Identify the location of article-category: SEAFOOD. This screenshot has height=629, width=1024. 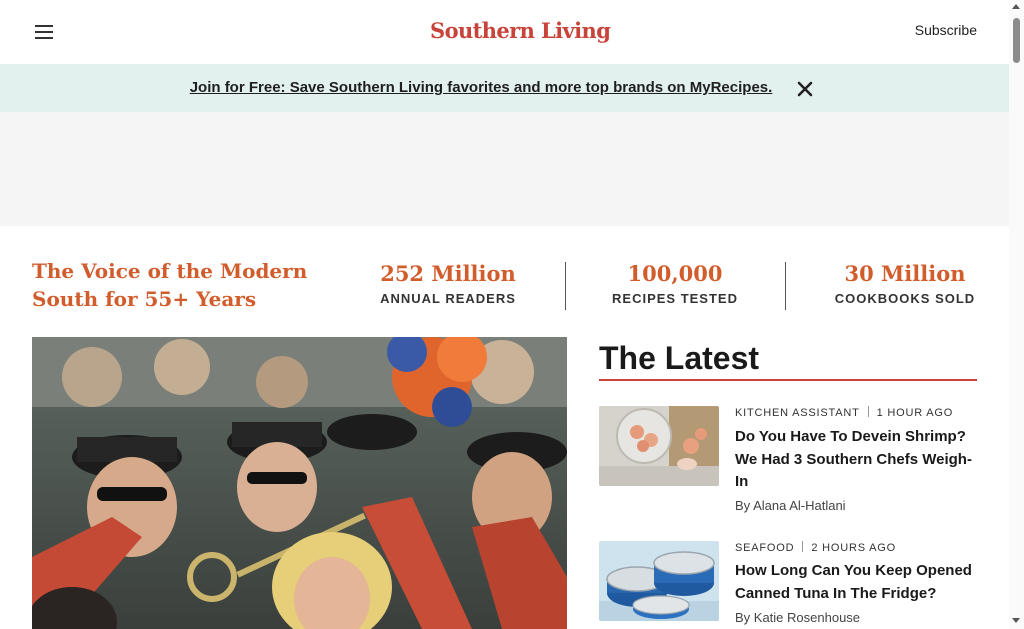
(764, 548).